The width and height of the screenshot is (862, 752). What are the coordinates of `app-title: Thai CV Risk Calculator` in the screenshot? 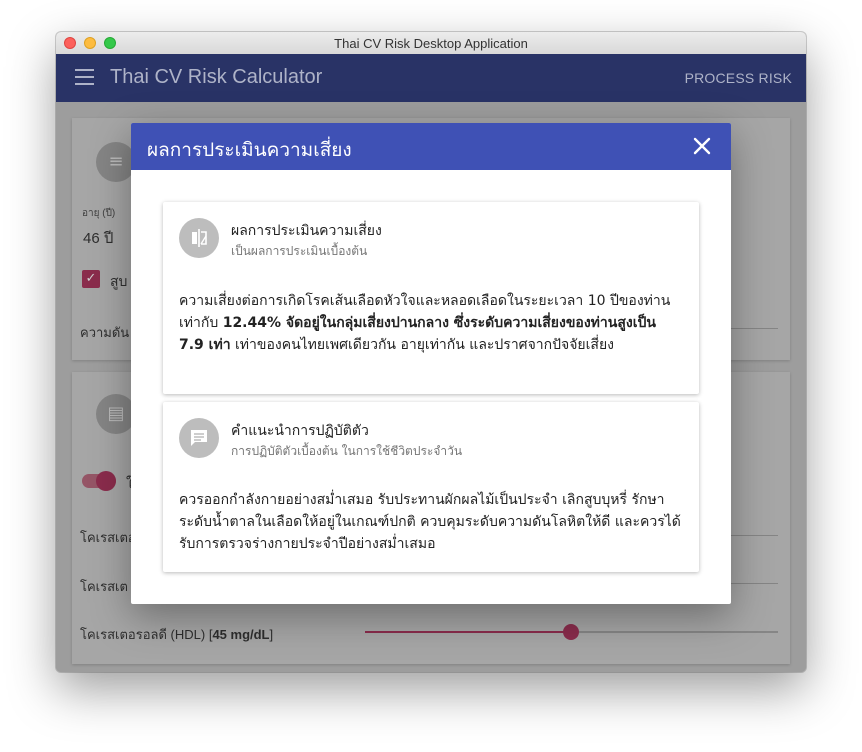 It's located at (216, 77).